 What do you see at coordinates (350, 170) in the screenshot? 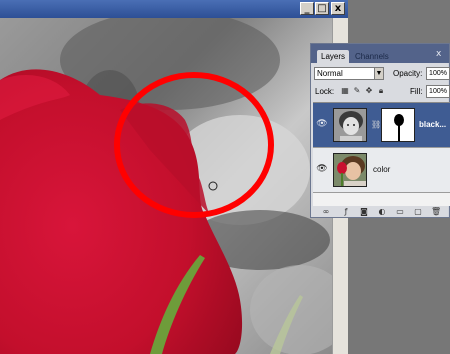
I see `layer-thumbnail-color` at bounding box center [350, 170].